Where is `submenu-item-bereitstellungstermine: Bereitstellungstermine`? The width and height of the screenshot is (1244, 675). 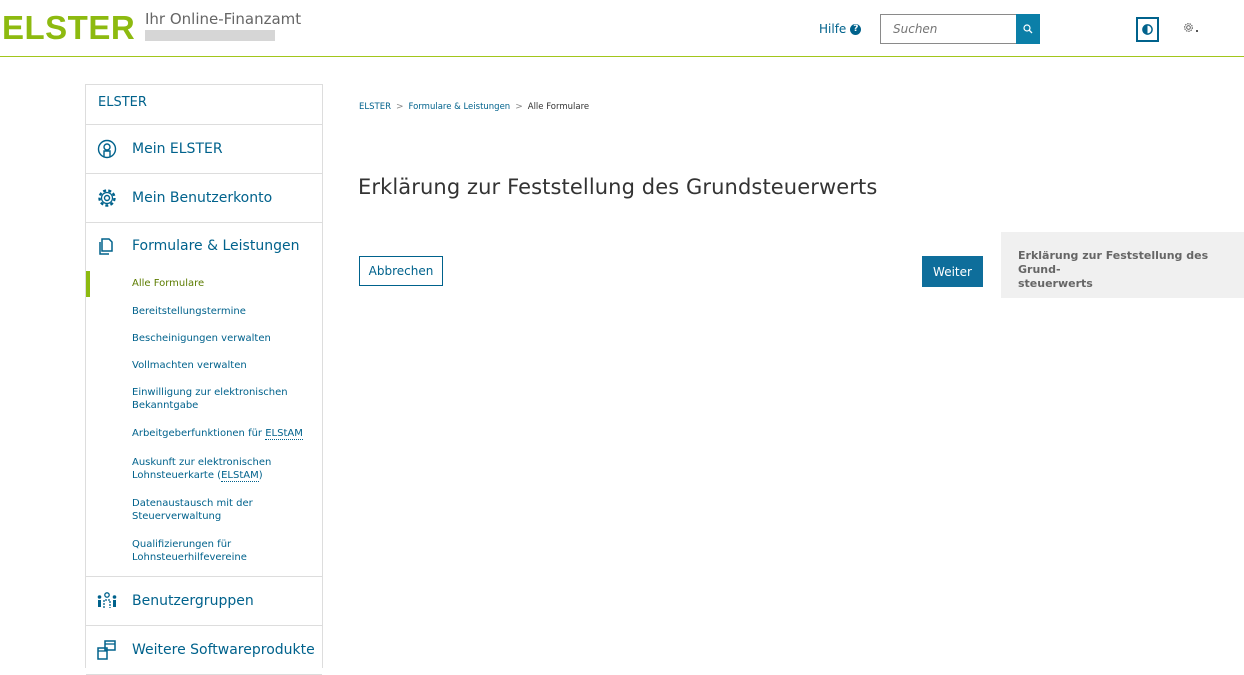
submenu-item-bereitstellungstermine: Bereitstellungstermine is located at coordinates (166, 312).